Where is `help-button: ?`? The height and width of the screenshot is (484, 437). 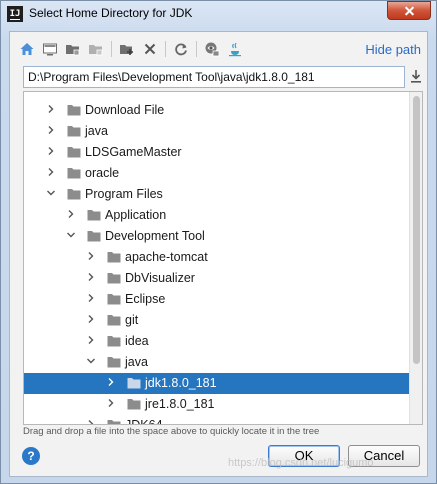
help-button: ? is located at coordinates (31, 456).